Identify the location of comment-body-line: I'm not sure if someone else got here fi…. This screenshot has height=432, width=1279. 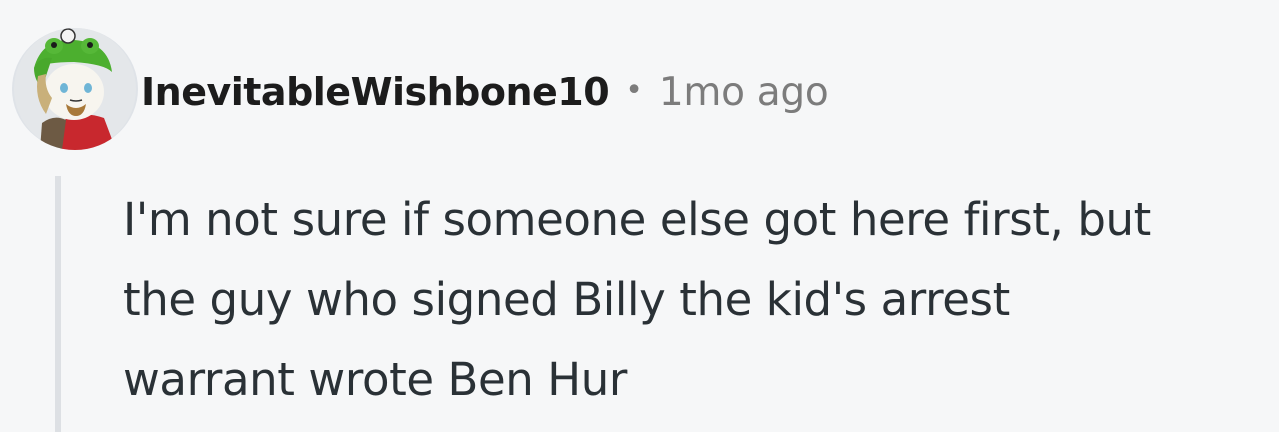
(637, 219).